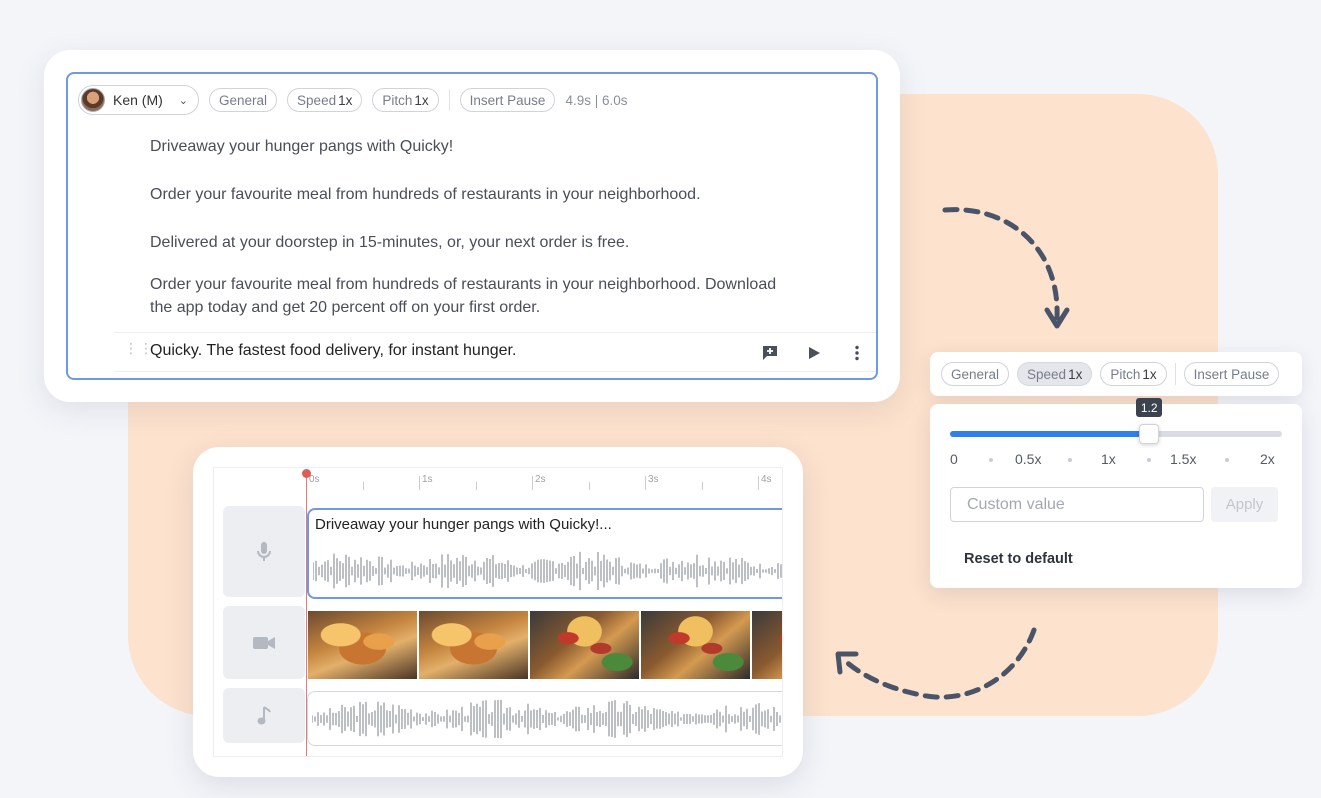 Image resolution: width=1321 pixels, height=798 pixels. What do you see at coordinates (596, 100) in the screenshot?
I see `duration-readout: 4.9s | 6.0s` at bounding box center [596, 100].